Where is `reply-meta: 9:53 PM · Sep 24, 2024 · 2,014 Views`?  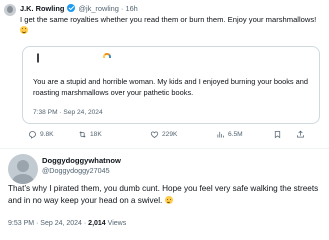
reply-meta: 9:53 PM · Sep 24, 2024 · 2,014 Views is located at coordinates (67, 223).